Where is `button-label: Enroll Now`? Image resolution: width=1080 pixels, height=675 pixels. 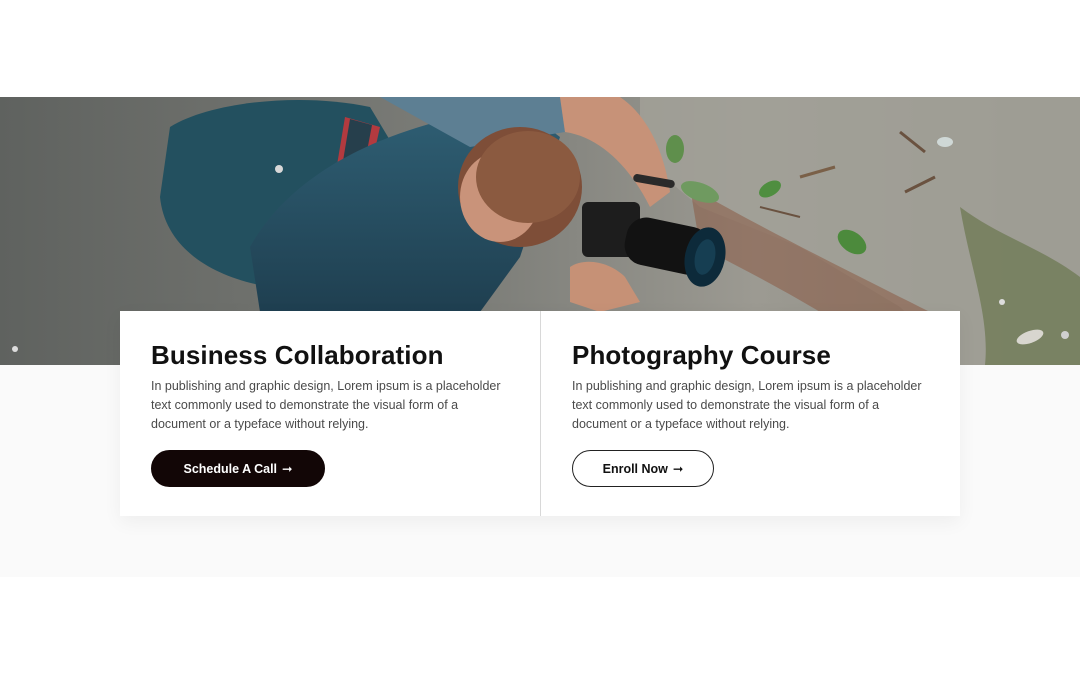
button-label: Enroll Now is located at coordinates (635, 468).